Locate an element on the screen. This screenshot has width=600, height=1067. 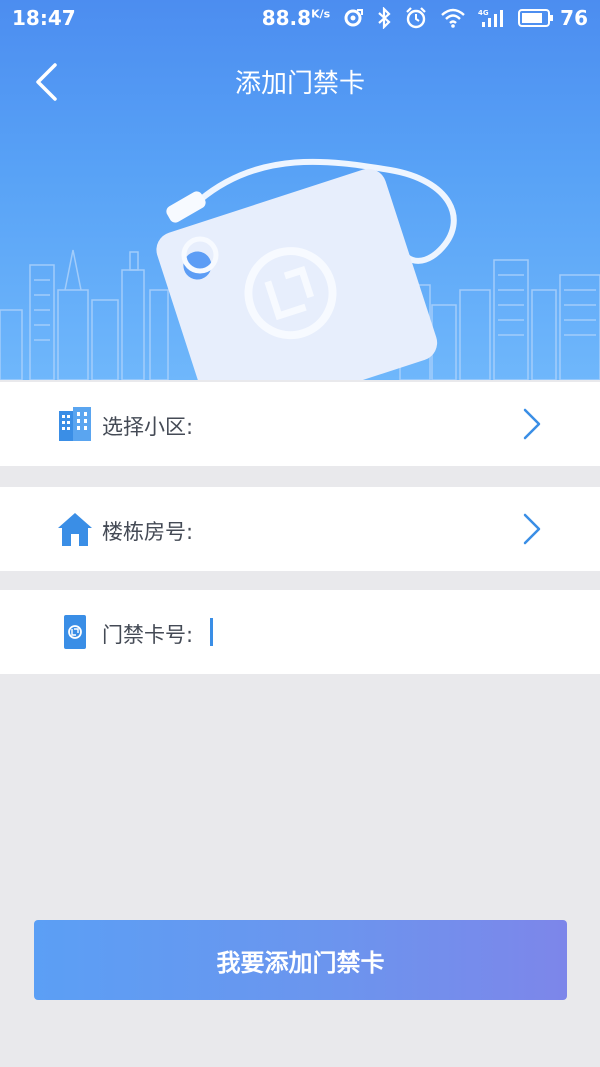
status-time: 18:47 is located at coordinates (44, 18).